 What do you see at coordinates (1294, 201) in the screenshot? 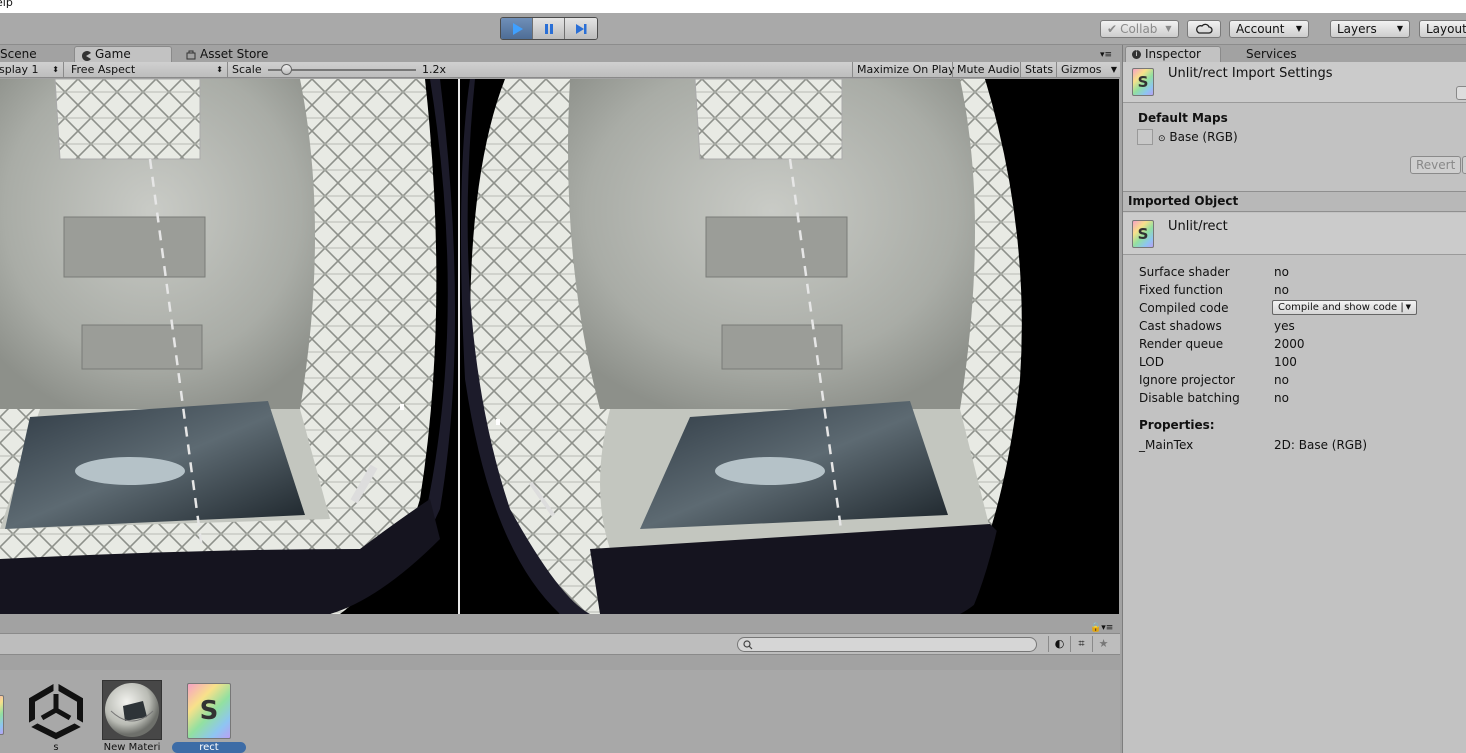
I see `imported-object-header: Imported Object` at bounding box center [1294, 201].